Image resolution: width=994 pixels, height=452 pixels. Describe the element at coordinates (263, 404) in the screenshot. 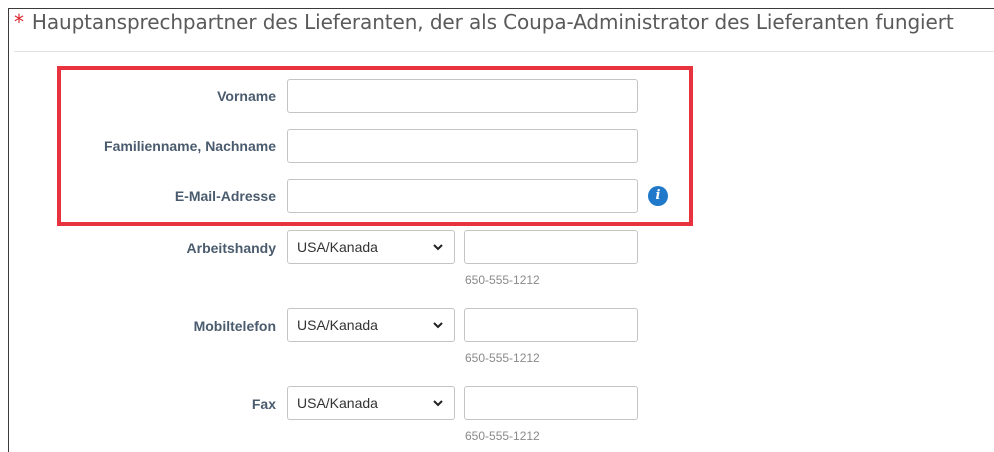

I see `fax-label: Fax` at that location.